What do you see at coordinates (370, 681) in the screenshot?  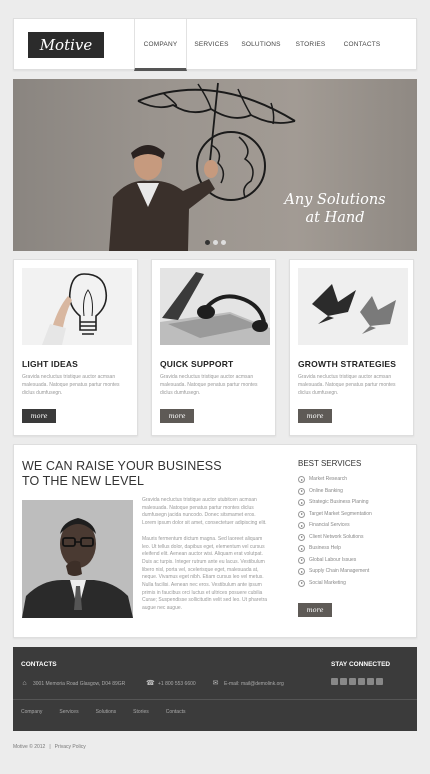 I see `dribbble-icon` at bounding box center [370, 681].